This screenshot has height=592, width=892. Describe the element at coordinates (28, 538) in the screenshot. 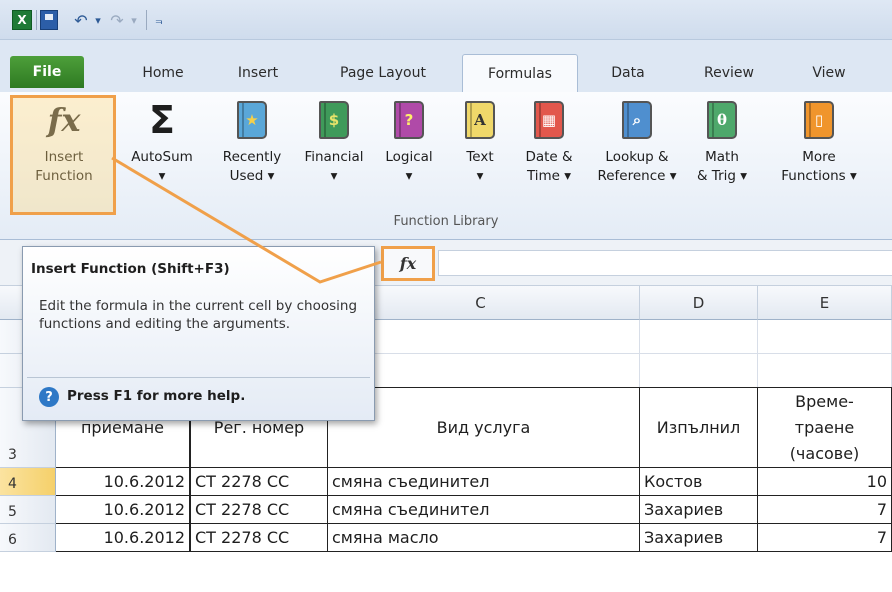

I see `row-header-6: 6` at that location.